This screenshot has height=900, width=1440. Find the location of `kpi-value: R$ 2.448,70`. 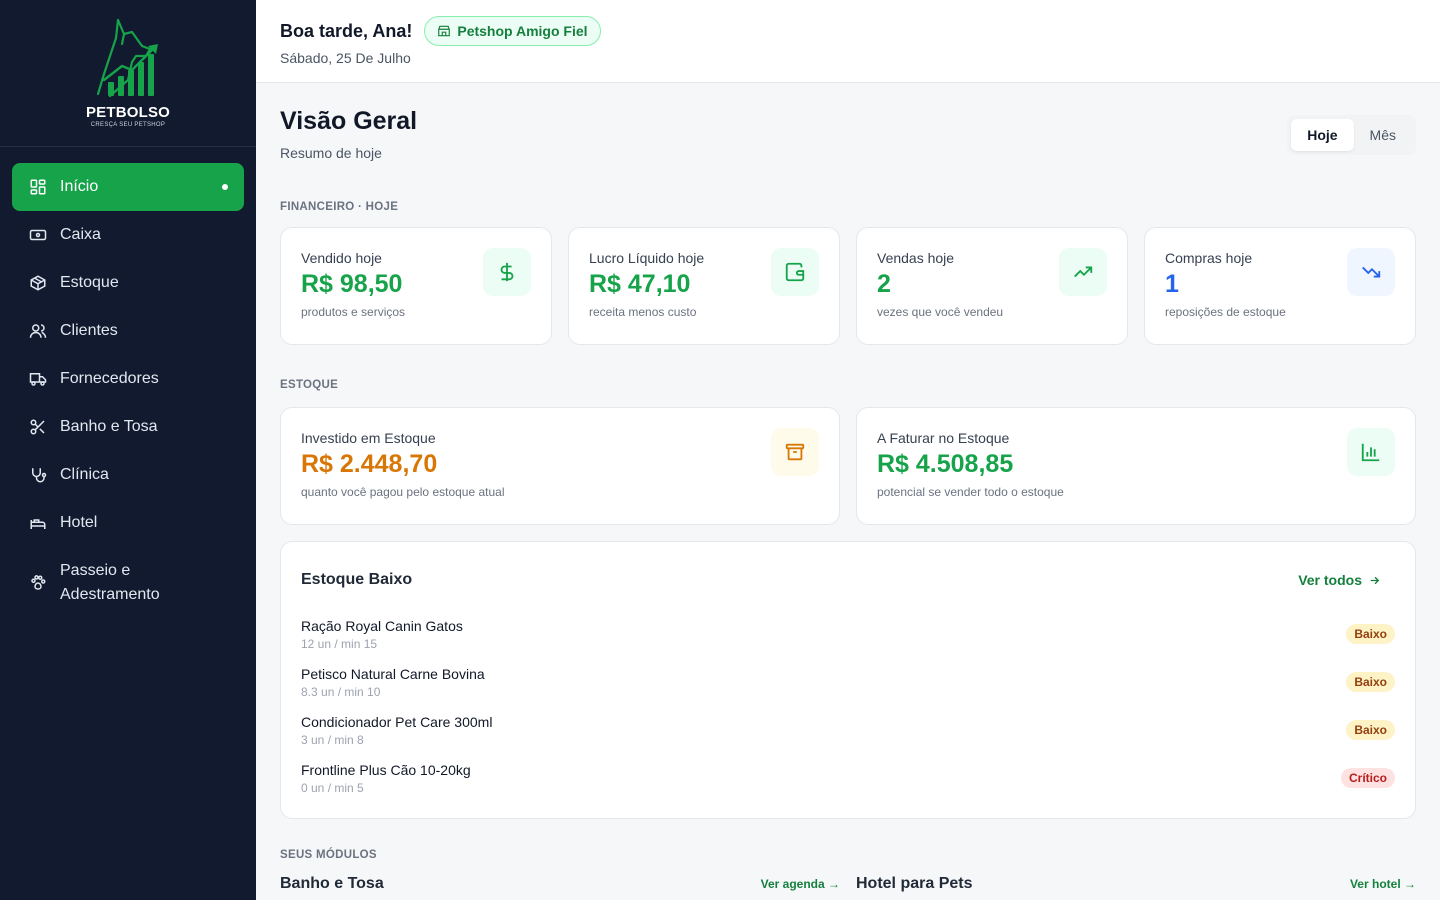

kpi-value: R$ 2.448,70 is located at coordinates (369, 464).